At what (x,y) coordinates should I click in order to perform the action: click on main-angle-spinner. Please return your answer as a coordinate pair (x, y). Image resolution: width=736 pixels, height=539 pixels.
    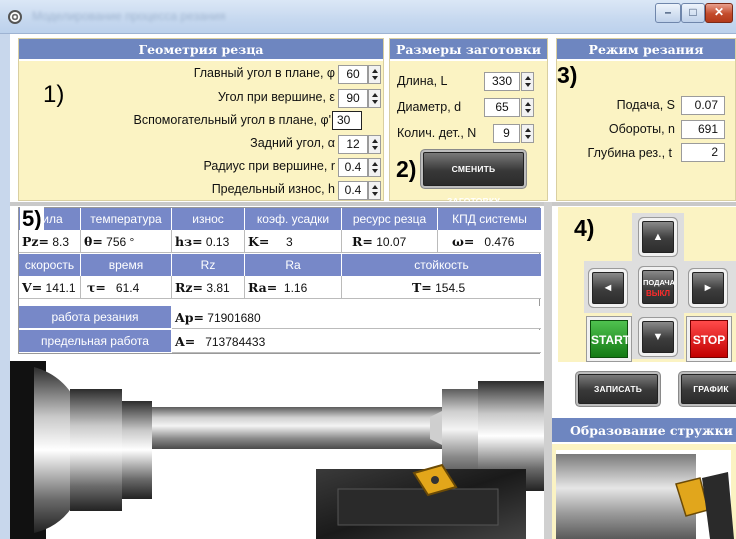
    Looking at the image, I should click on (374, 74).